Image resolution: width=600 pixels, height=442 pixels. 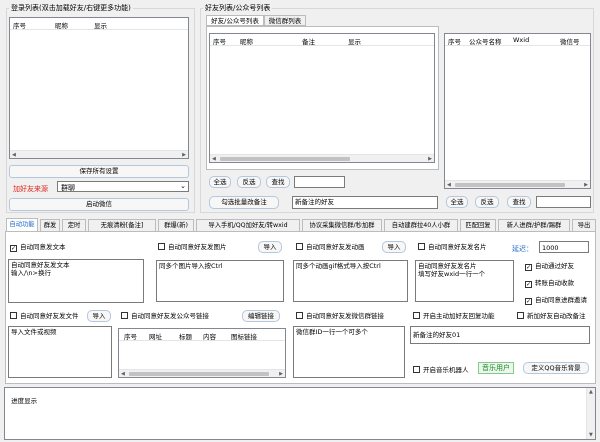 What do you see at coordinates (500, 335) in the screenshot?
I see `auto-remark-input: 新备注的好友01` at bounding box center [500, 335].